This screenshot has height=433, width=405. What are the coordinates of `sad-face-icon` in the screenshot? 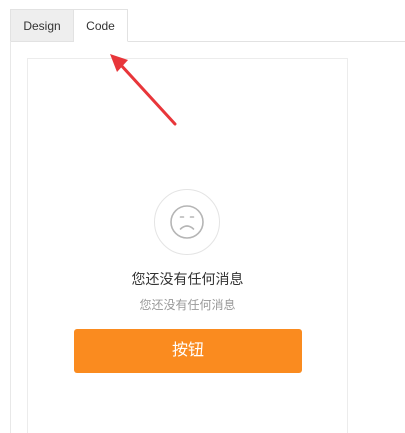 It's located at (187, 222).